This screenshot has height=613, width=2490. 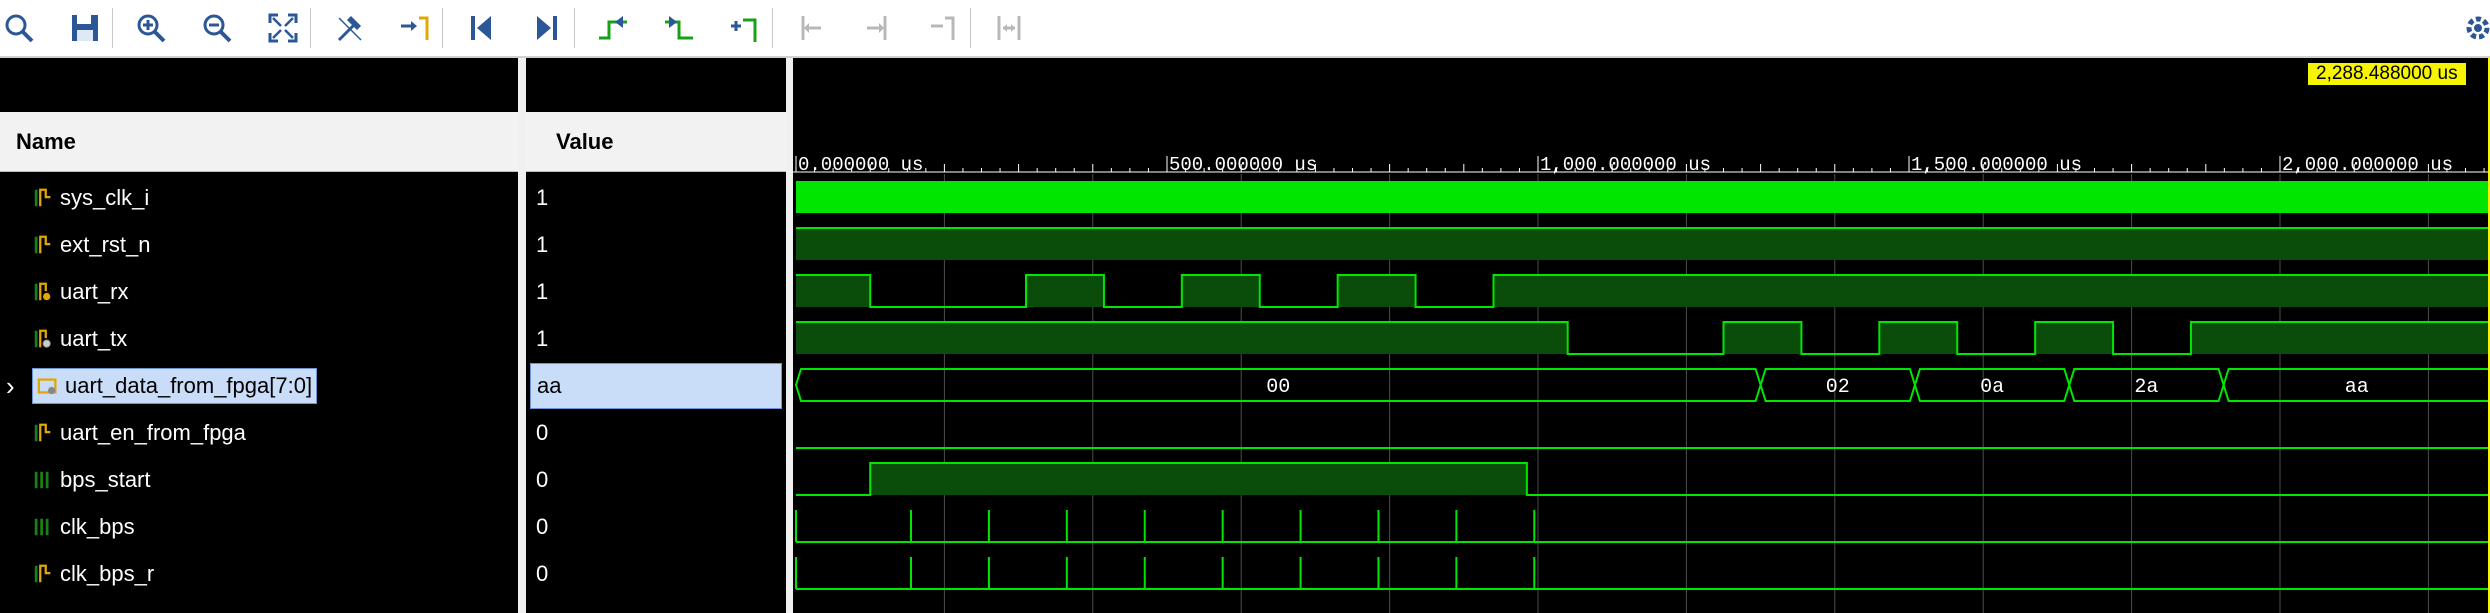 I want to click on bus-value-label: 02, so click(x=1838, y=387).